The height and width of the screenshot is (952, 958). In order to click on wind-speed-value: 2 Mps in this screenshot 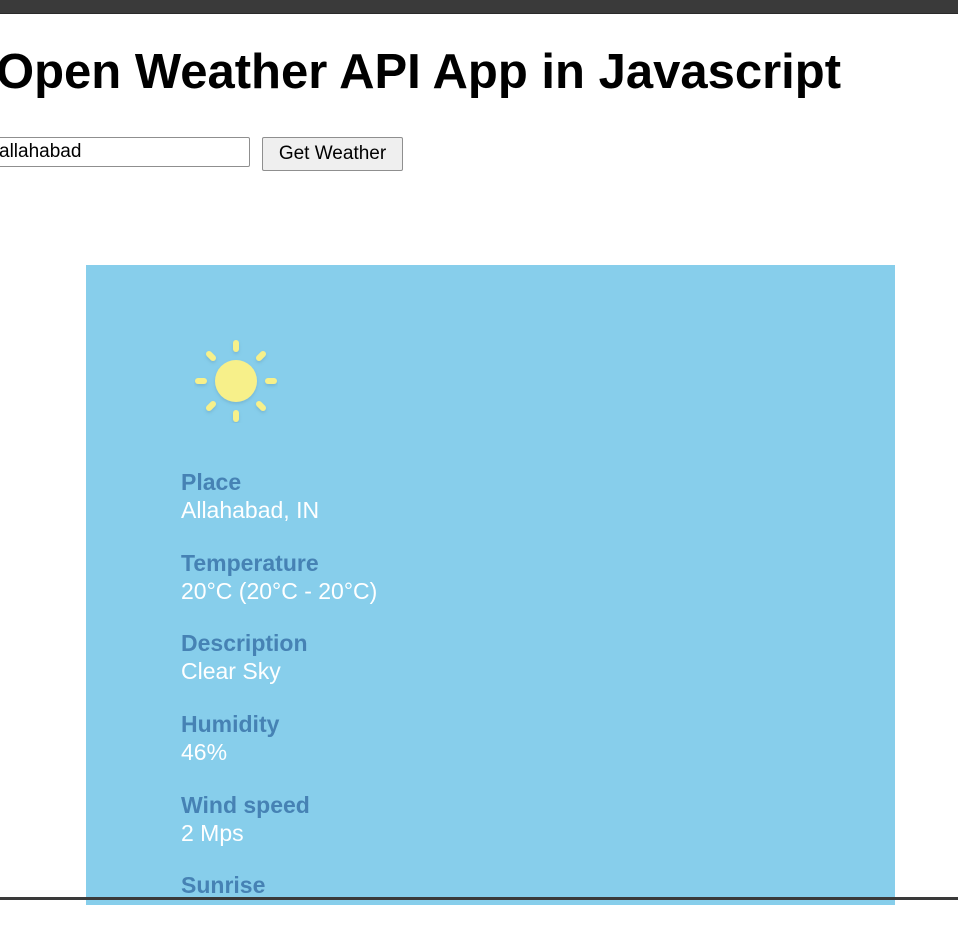, I will do `click(212, 832)`.